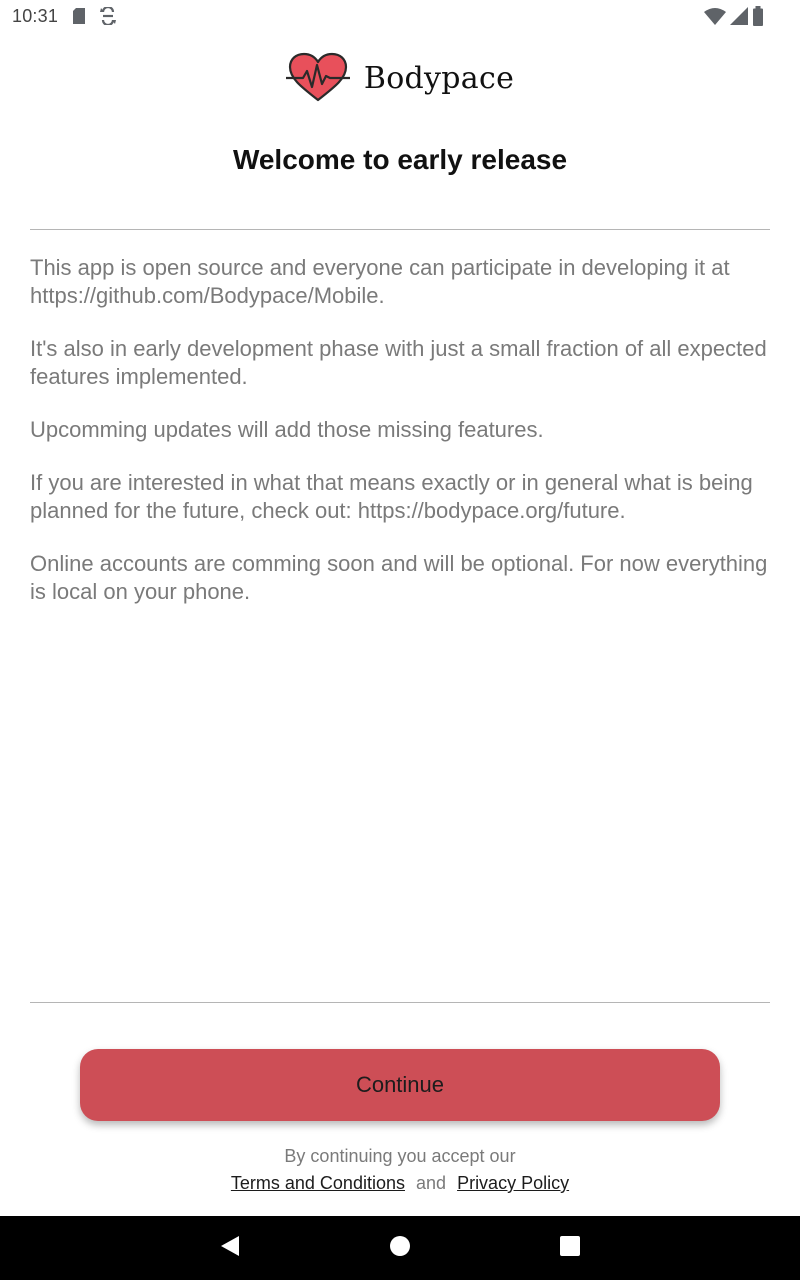  Describe the element at coordinates (64, 16) in the screenshot. I see `status-left: 10:31` at that location.